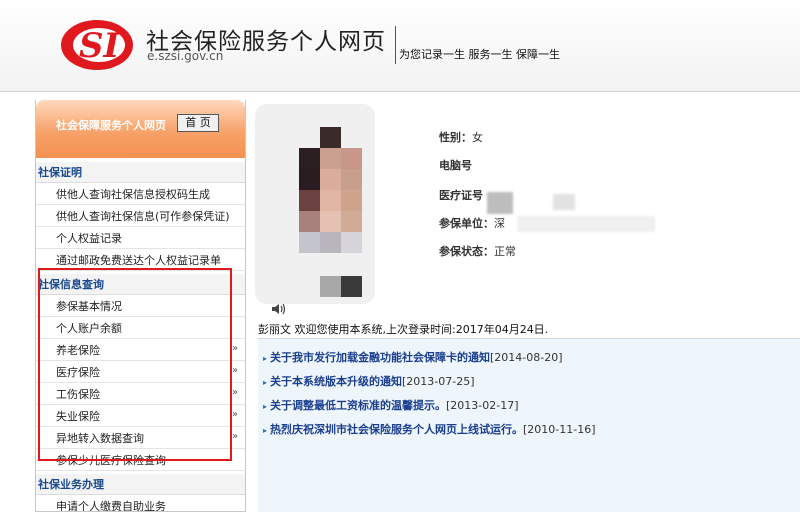  Describe the element at coordinates (482, 405) in the screenshot. I see `news-date: [2013-02-17]` at that location.